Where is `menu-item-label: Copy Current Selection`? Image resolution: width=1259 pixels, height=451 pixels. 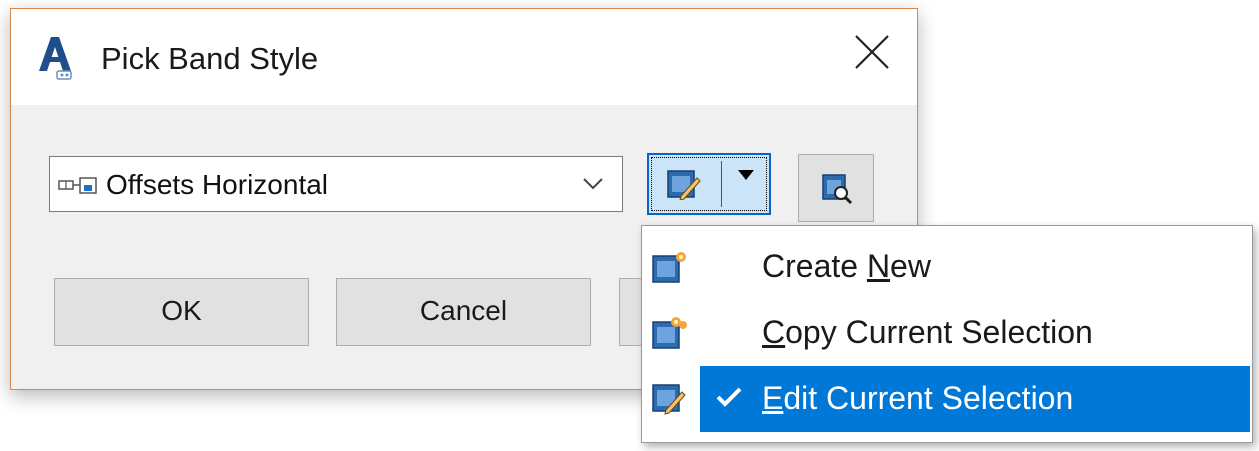
menu-item-label: Copy Current Selection is located at coordinates (927, 332).